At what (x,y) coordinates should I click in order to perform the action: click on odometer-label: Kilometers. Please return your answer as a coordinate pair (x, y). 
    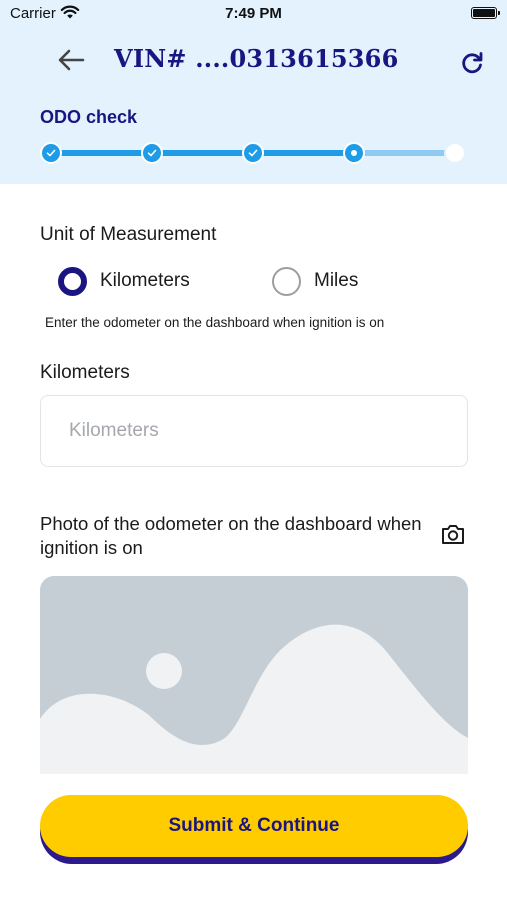
    Looking at the image, I should click on (85, 372).